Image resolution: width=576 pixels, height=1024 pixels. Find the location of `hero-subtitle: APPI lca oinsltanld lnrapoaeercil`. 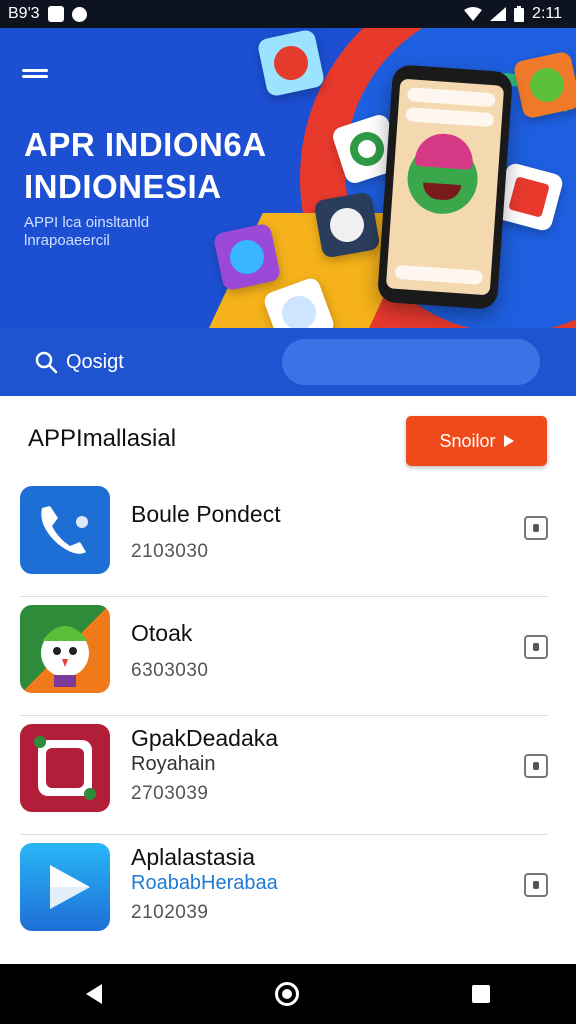

hero-subtitle: APPI lca oinsltanld lnrapoaeercil is located at coordinates (86, 232).